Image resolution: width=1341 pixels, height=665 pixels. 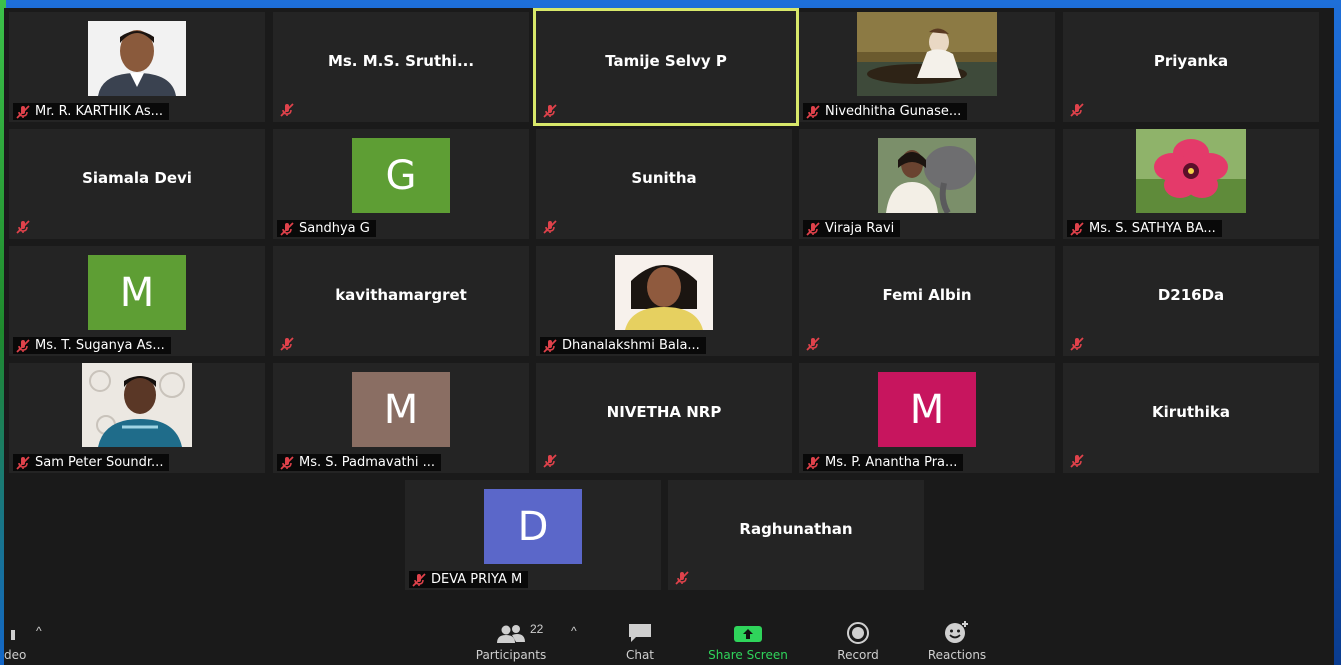 What do you see at coordinates (1191, 295) in the screenshot?
I see `participant-display-name: D216Da` at bounding box center [1191, 295].